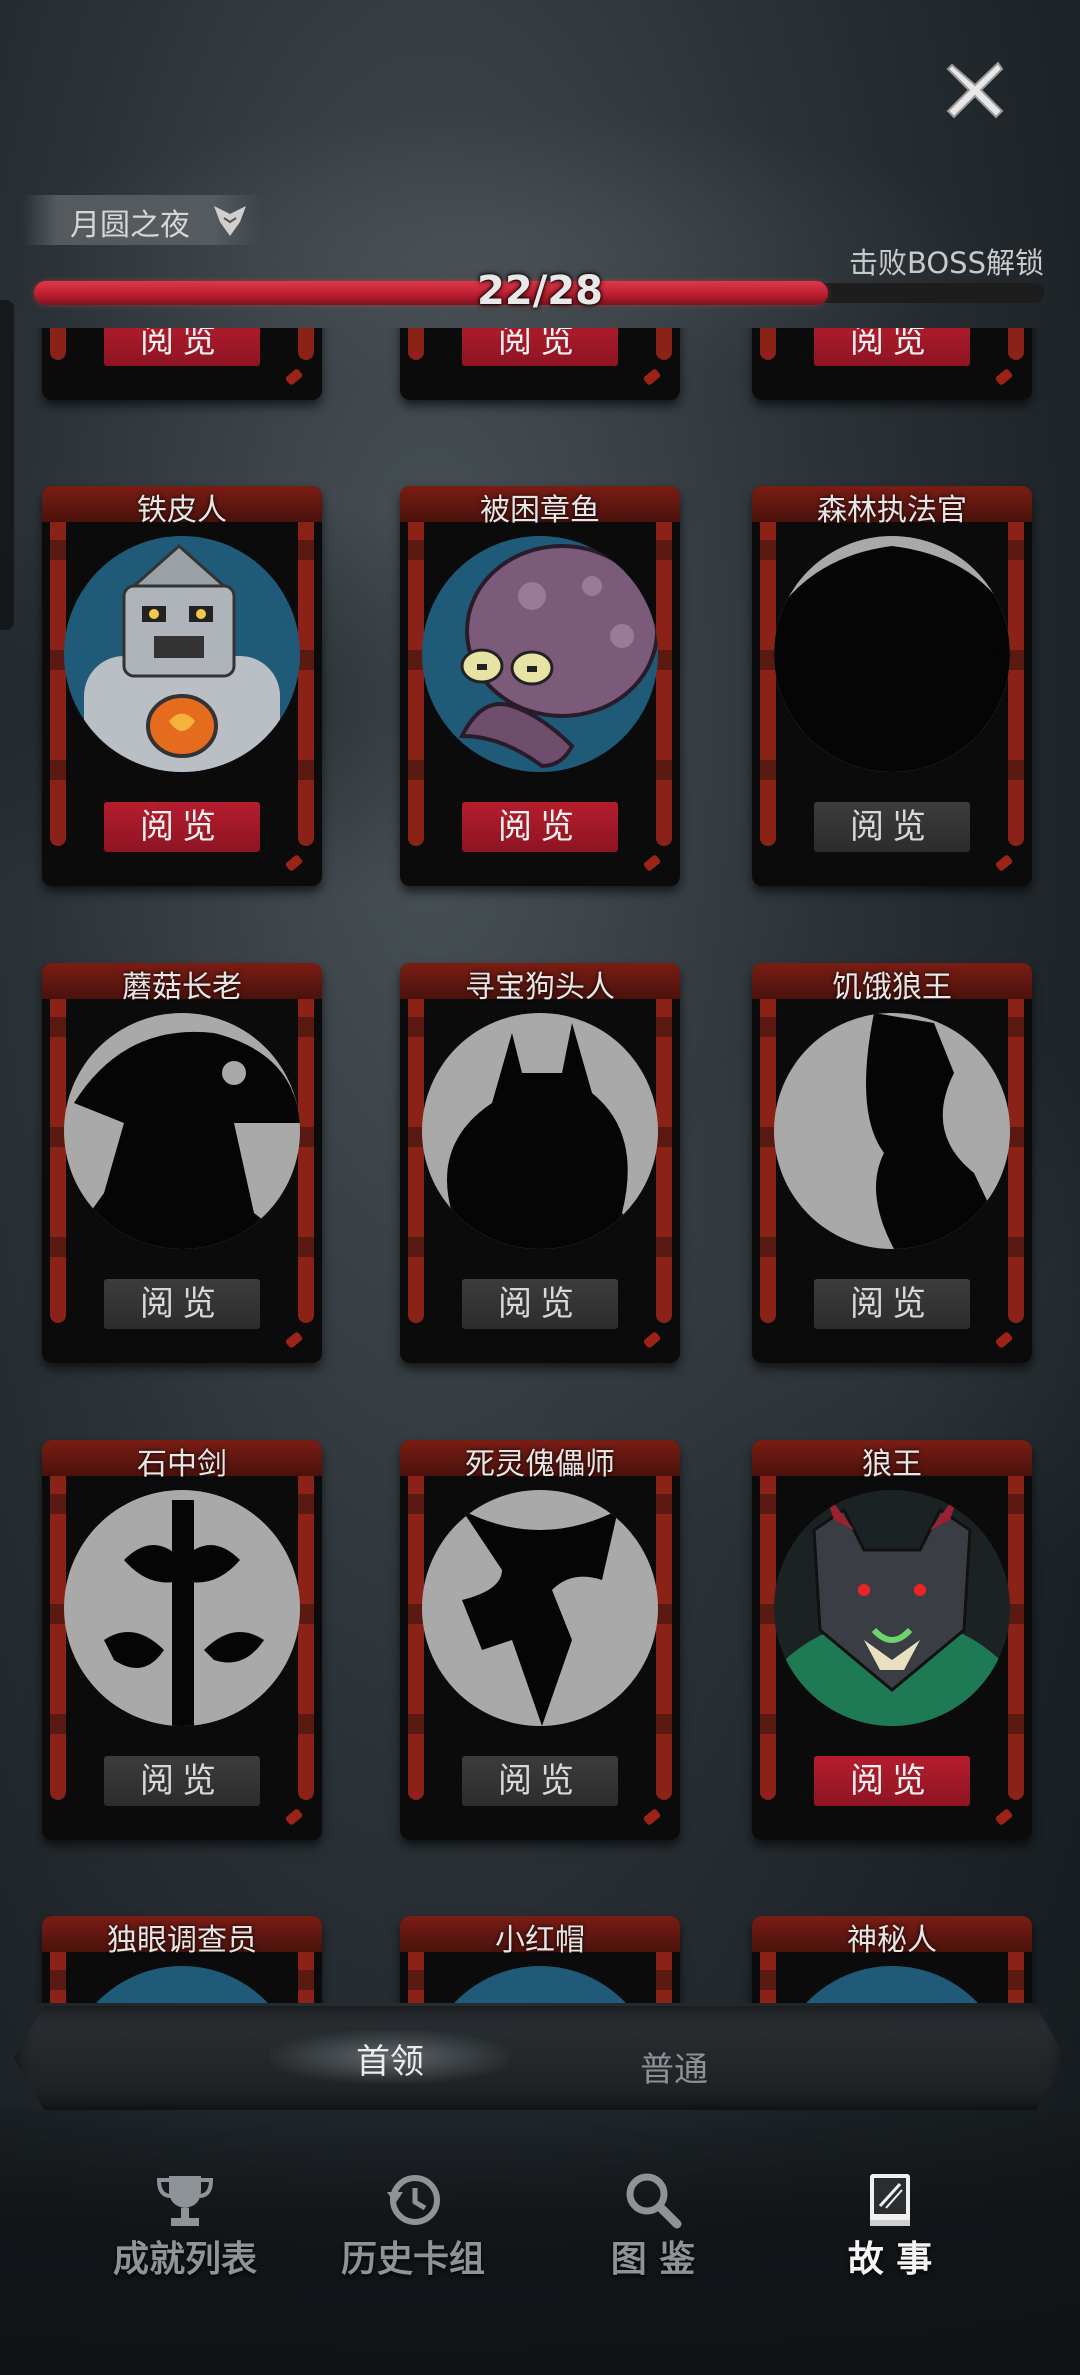  I want to click on story-card: 死灵傀儡师 阅览, so click(540, 1640).